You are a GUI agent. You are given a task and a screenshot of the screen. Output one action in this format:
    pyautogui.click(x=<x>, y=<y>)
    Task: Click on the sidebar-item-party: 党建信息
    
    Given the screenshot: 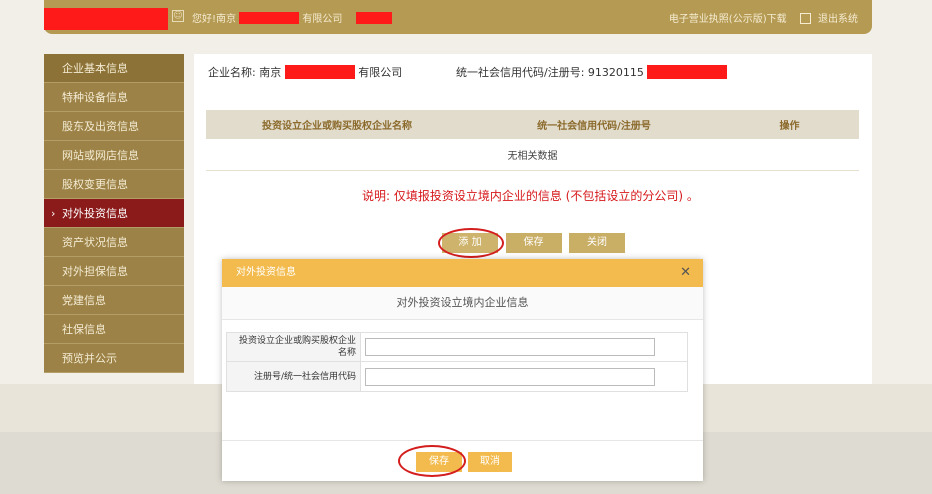 What is the action you would take?
    pyautogui.click(x=114, y=300)
    